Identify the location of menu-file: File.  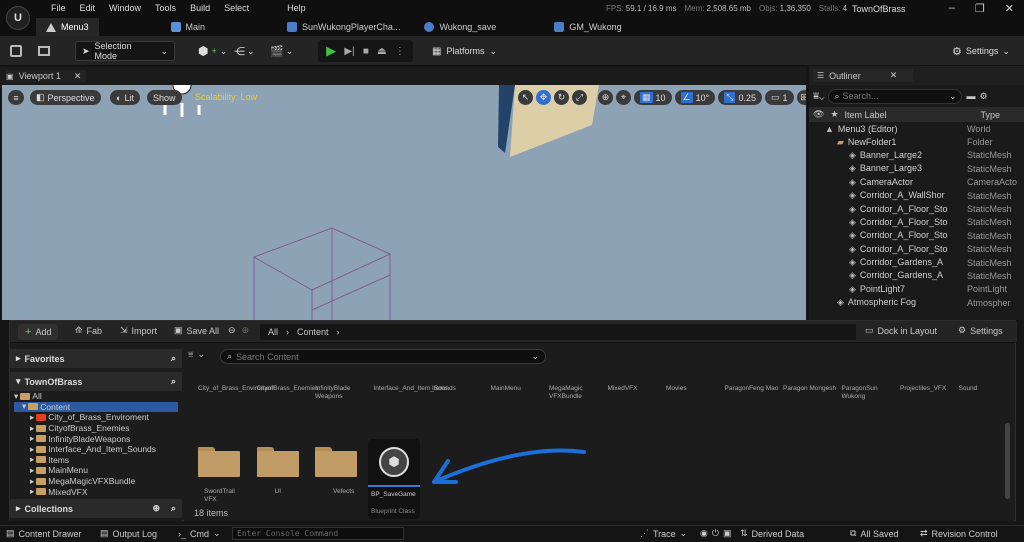
(58, 8).